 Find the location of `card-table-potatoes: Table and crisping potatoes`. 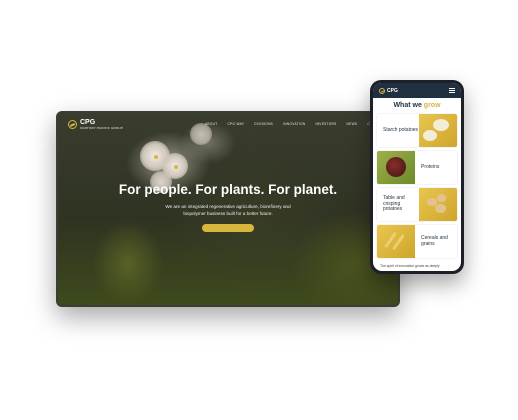

card-table-potatoes: Table and crisping potatoes is located at coordinates (417, 204).